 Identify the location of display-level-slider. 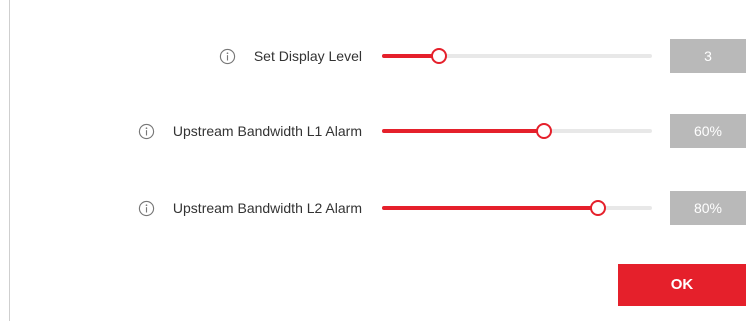
(517, 56).